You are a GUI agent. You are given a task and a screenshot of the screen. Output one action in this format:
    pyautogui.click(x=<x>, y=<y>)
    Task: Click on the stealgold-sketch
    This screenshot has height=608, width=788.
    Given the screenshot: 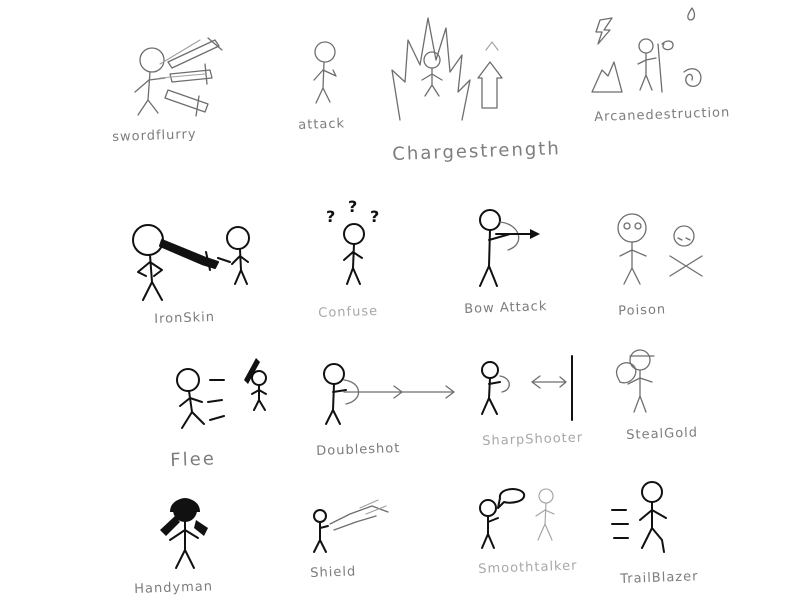 What is the action you would take?
    pyautogui.click(x=635, y=381)
    